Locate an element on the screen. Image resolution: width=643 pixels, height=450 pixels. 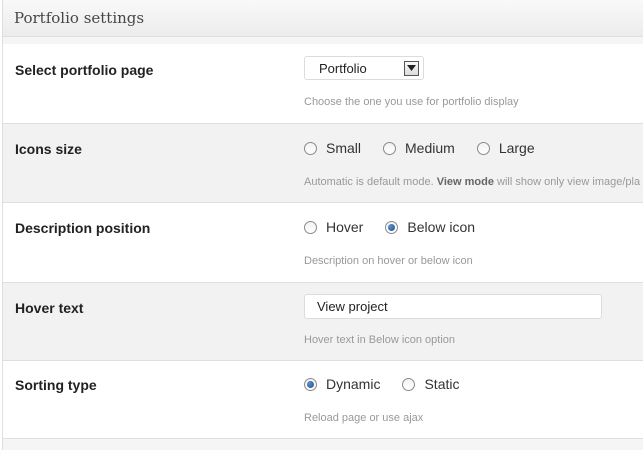
portfolio-page-control: Portfolio is located at coordinates (364, 68).